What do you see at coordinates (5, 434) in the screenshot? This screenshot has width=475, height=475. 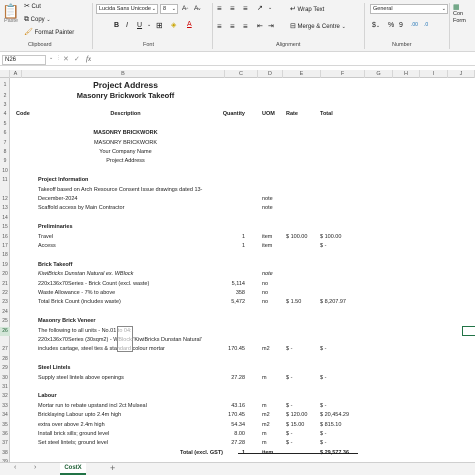 I see `row-header: 36` at bounding box center [5, 434].